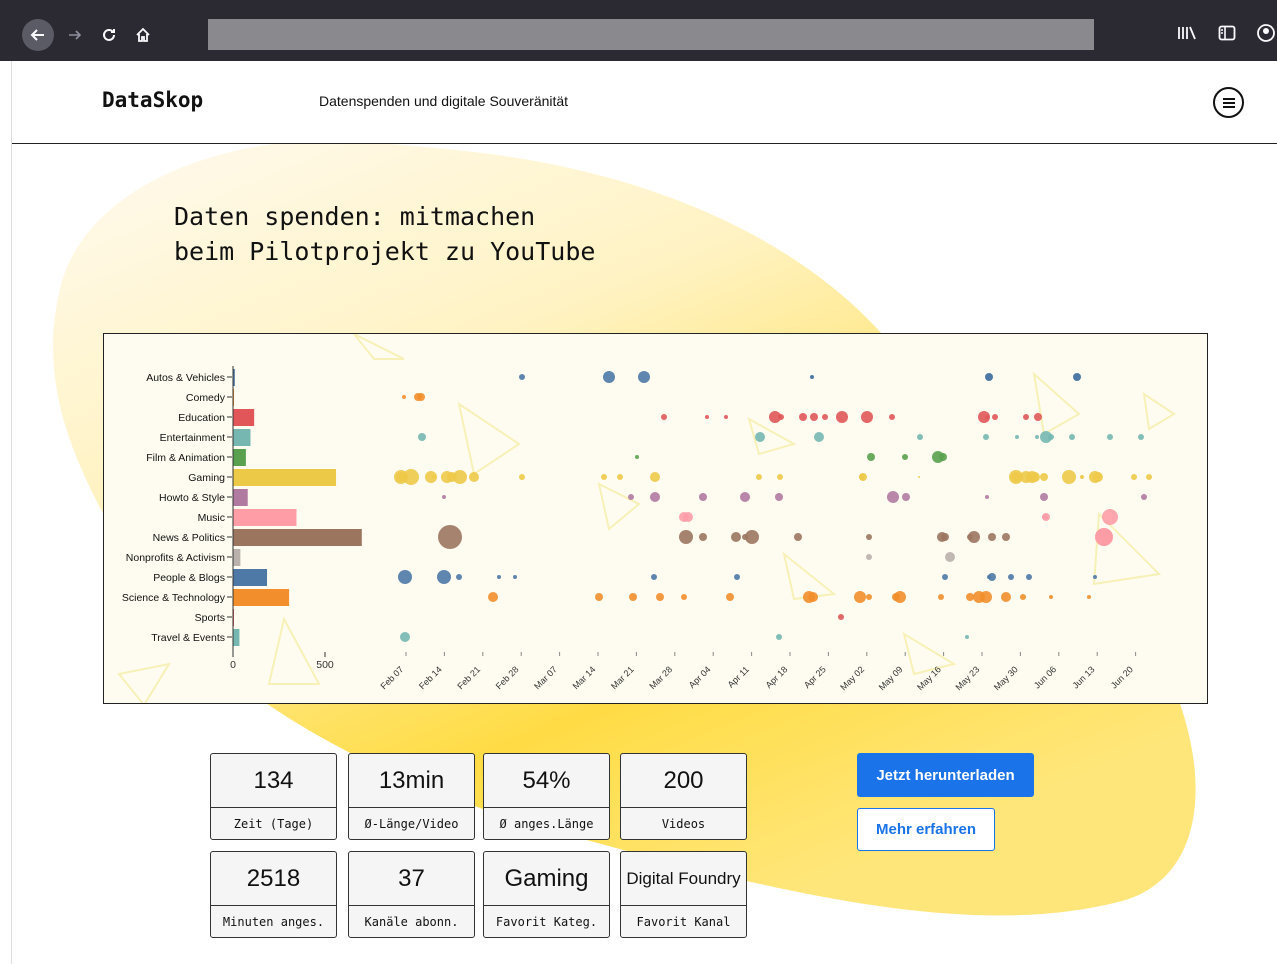  Describe the element at coordinates (411, 824) in the screenshot. I see `stat-label: Ø-Länge/Video` at that location.